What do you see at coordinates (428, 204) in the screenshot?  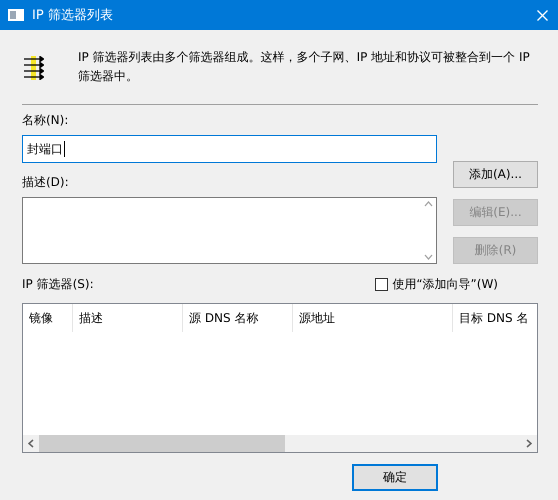 I see `scroll-up-icon` at bounding box center [428, 204].